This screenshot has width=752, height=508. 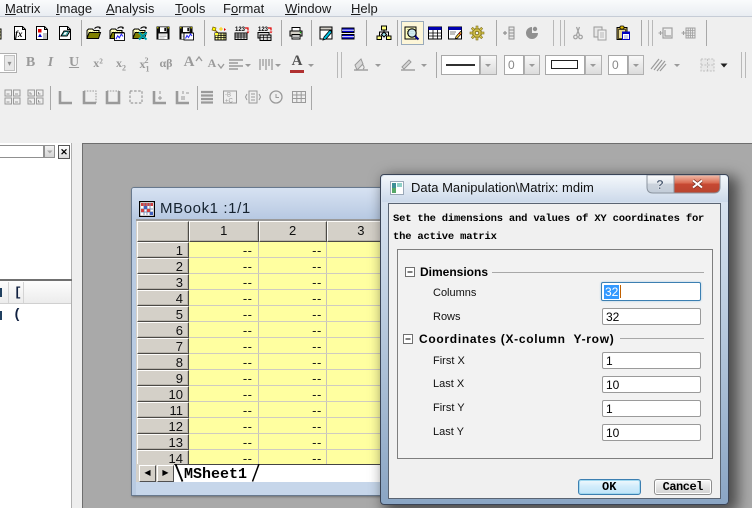 What do you see at coordinates (19, 34) in the screenshot?
I see `svg-text: fx` at bounding box center [19, 34].